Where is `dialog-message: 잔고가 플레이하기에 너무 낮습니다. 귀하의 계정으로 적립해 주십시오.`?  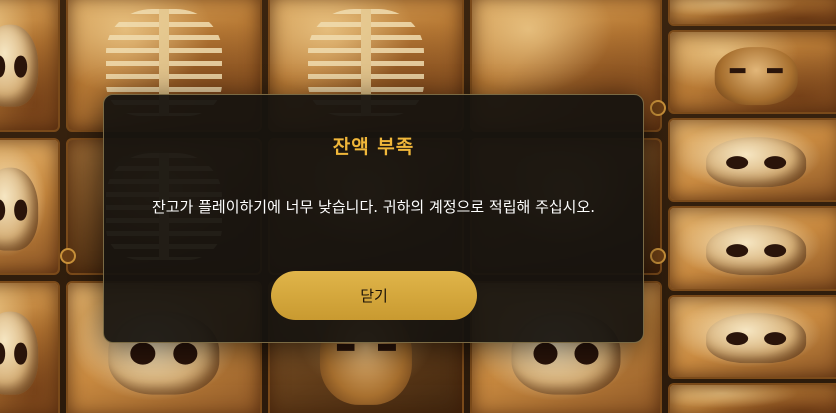 dialog-message: 잔고가 플레이하기에 너무 낮습니다. 귀하의 계정으로 적립해 주십시오. is located at coordinates (373, 207).